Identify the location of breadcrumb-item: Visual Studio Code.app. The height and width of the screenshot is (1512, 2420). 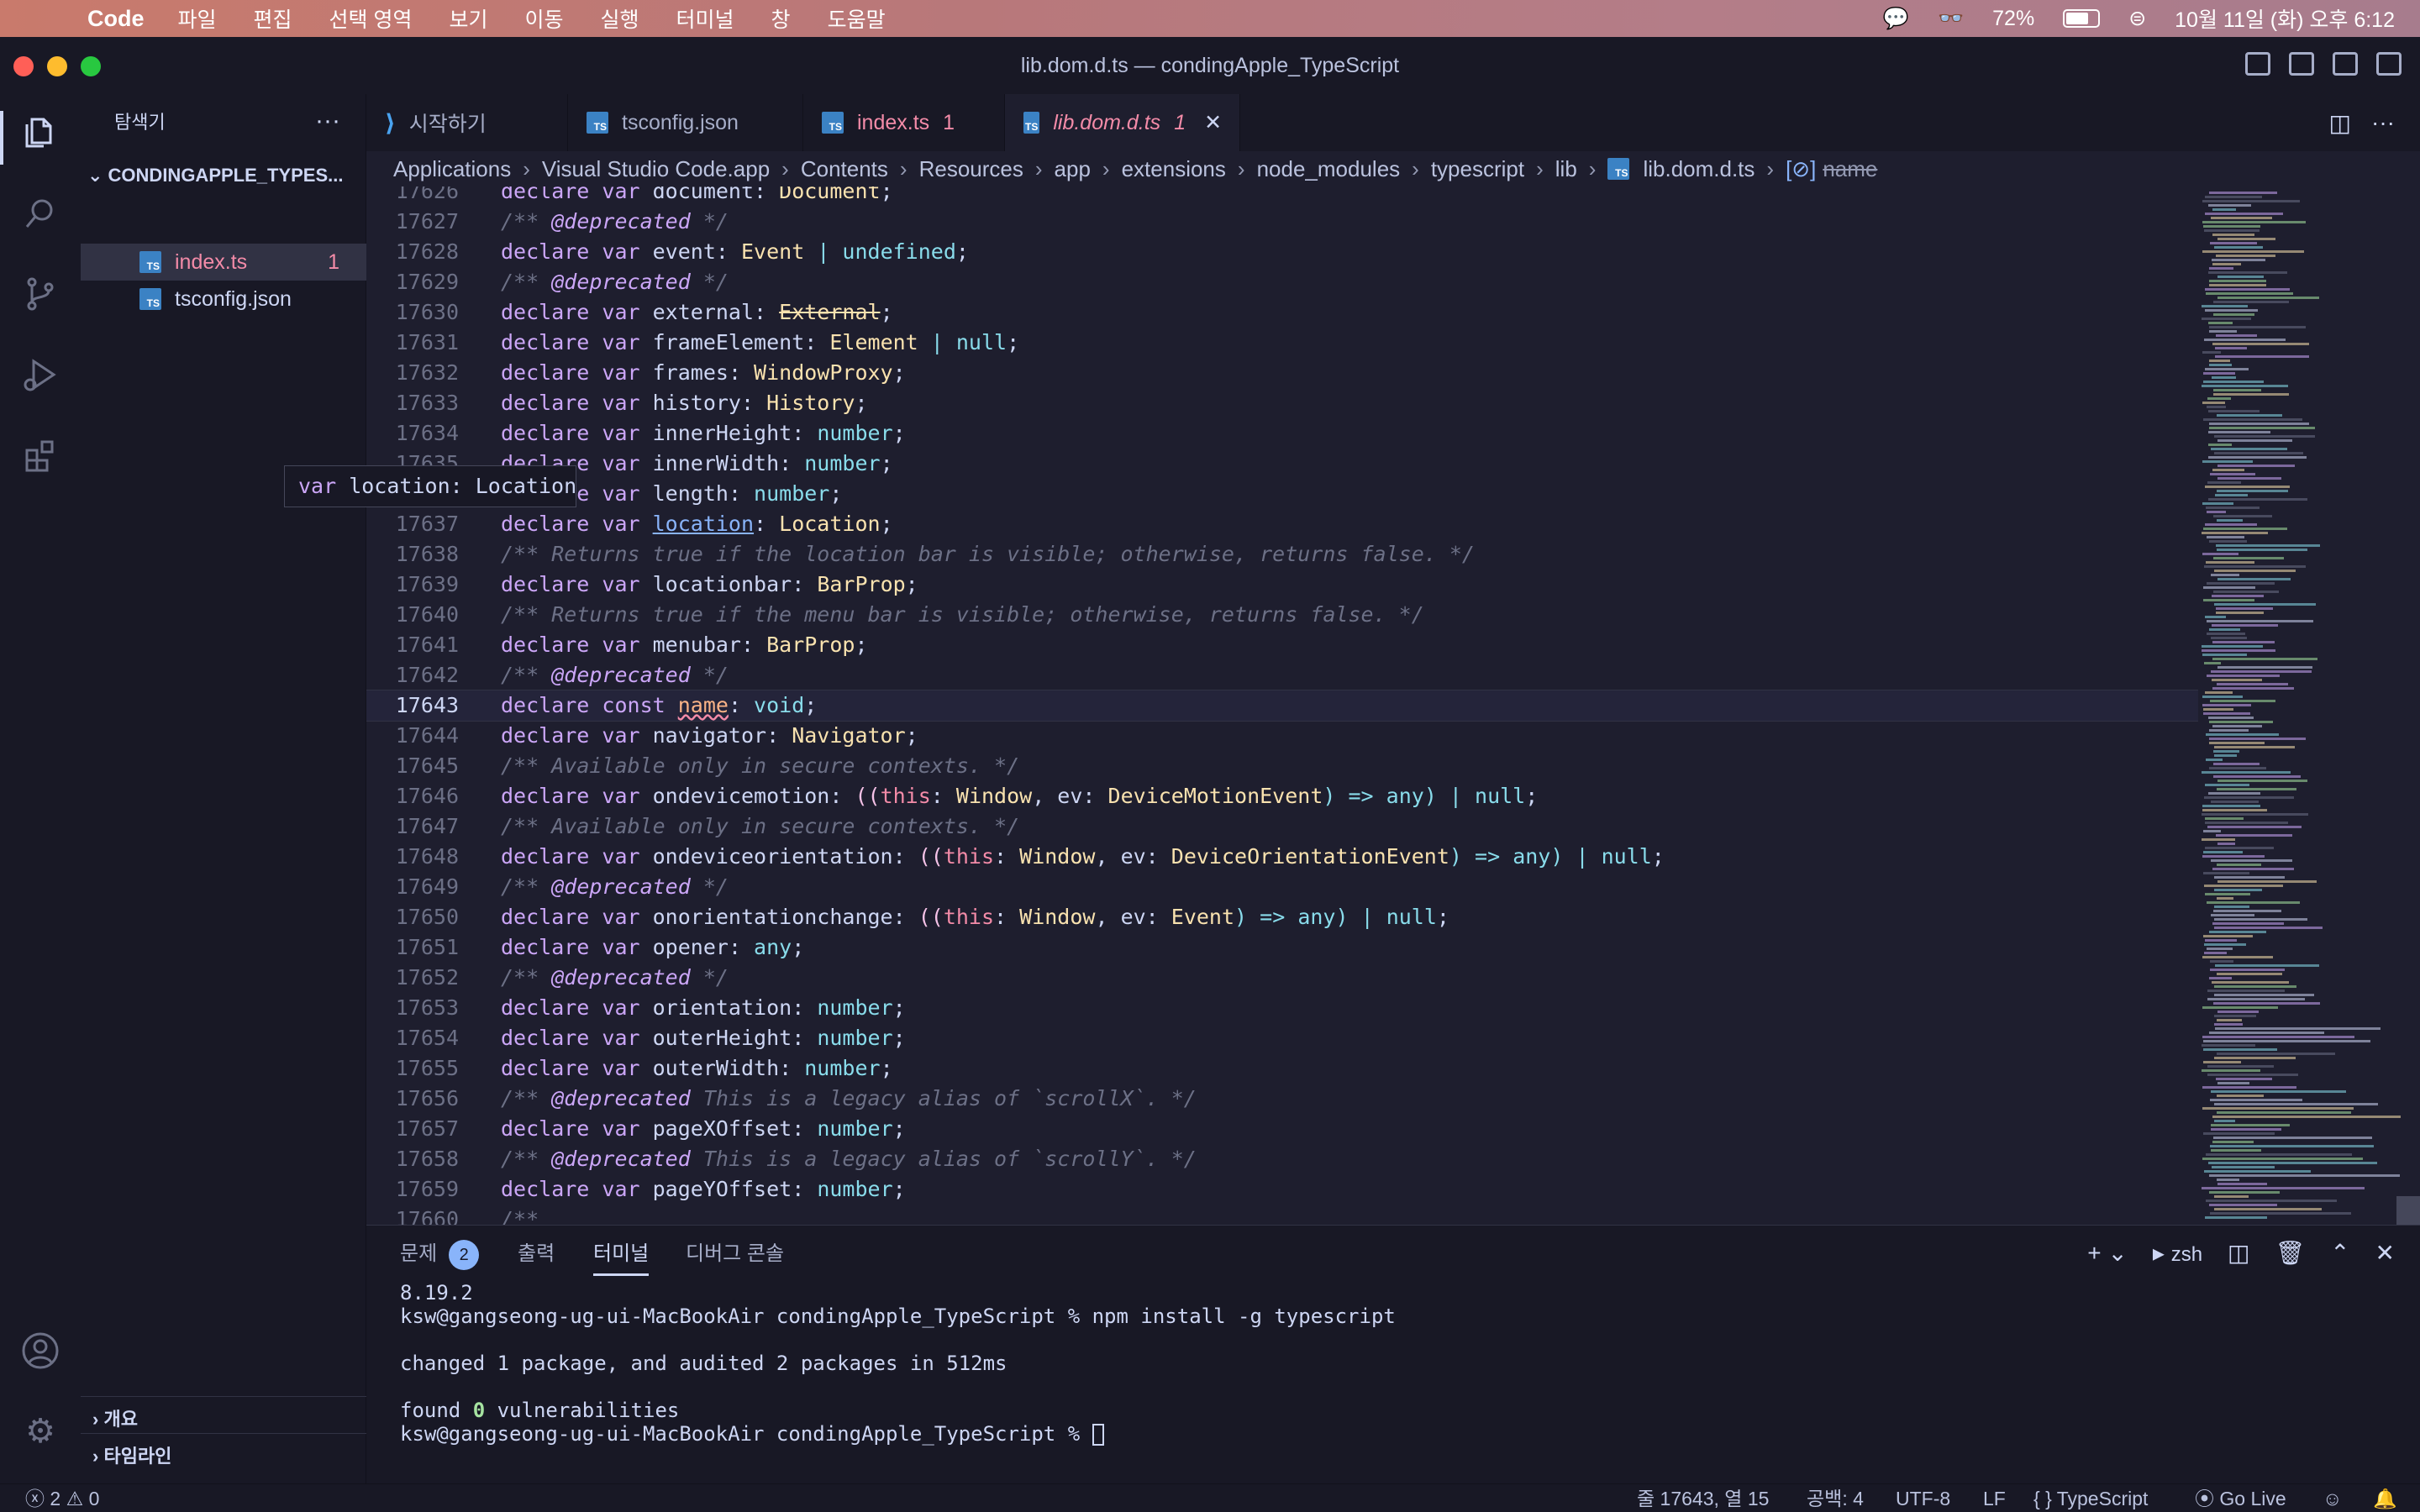
(656, 169).